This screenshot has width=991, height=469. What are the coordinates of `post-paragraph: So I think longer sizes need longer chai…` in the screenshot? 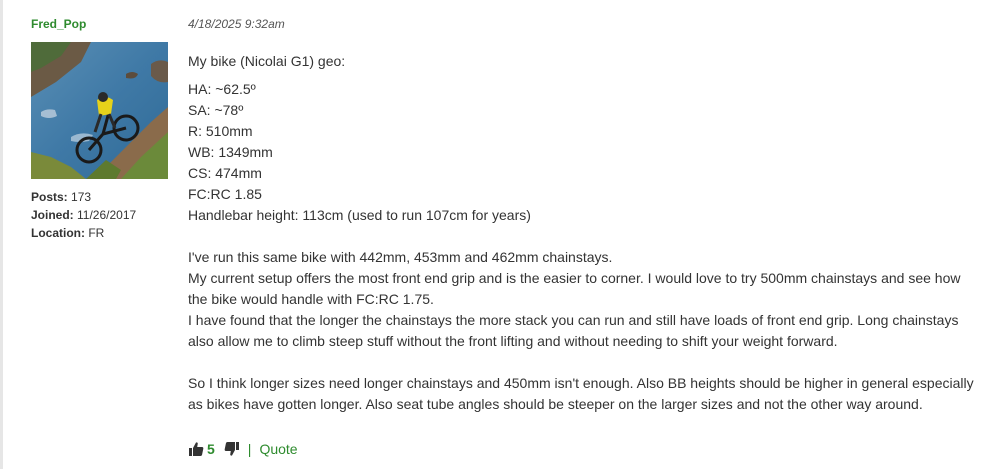 It's located at (581, 393).